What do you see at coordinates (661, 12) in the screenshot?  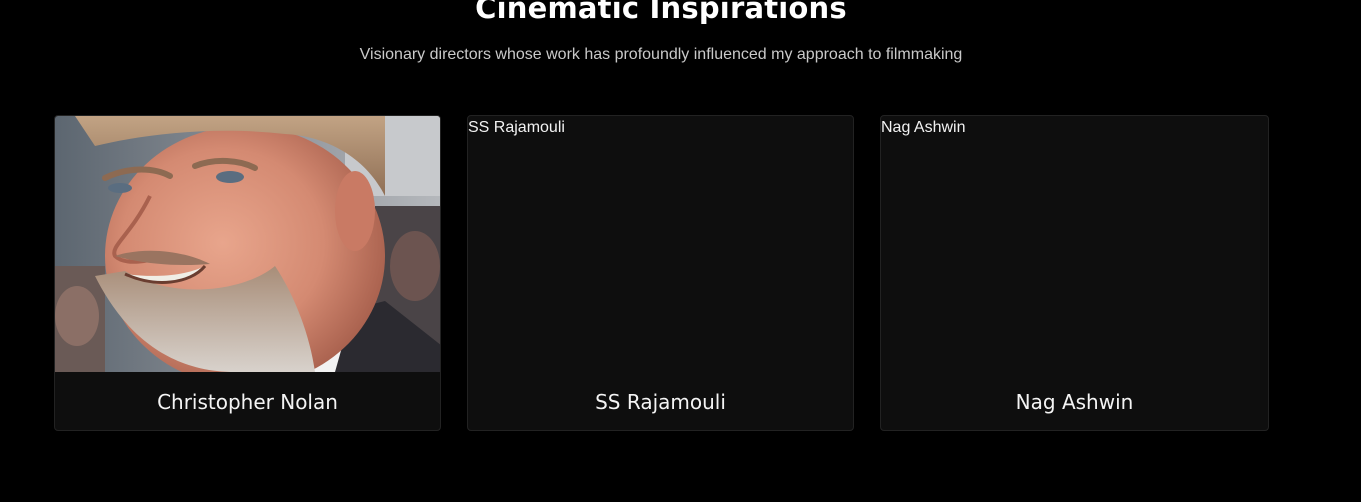 I see `section-title: Cinematic Inspirations` at bounding box center [661, 12].